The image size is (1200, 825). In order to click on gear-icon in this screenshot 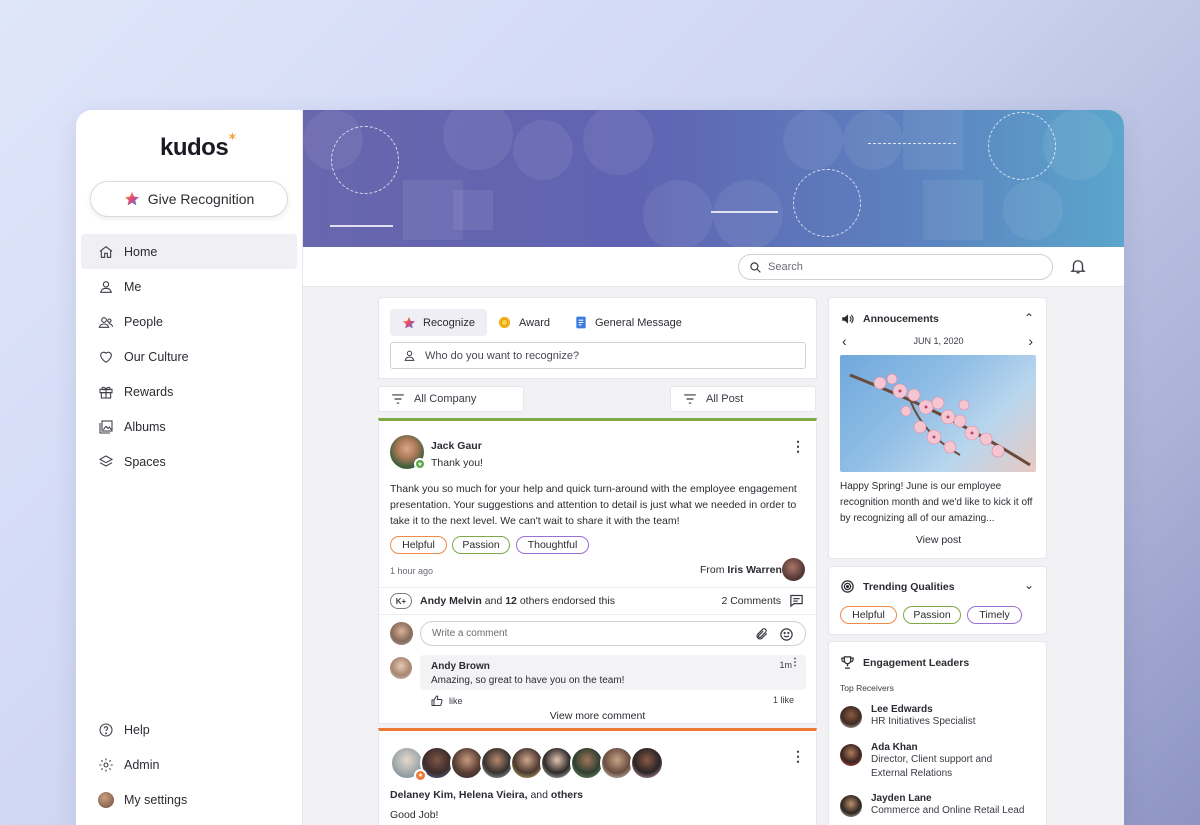, I will do `click(106, 764)`.